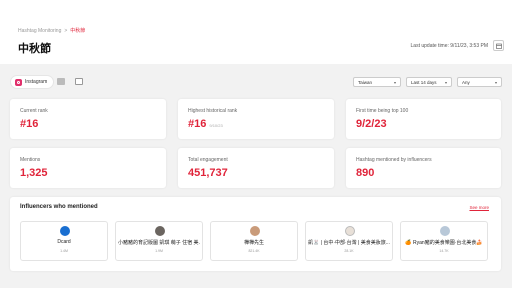  I want to click on influencer-name: Dcard, so click(64, 242).